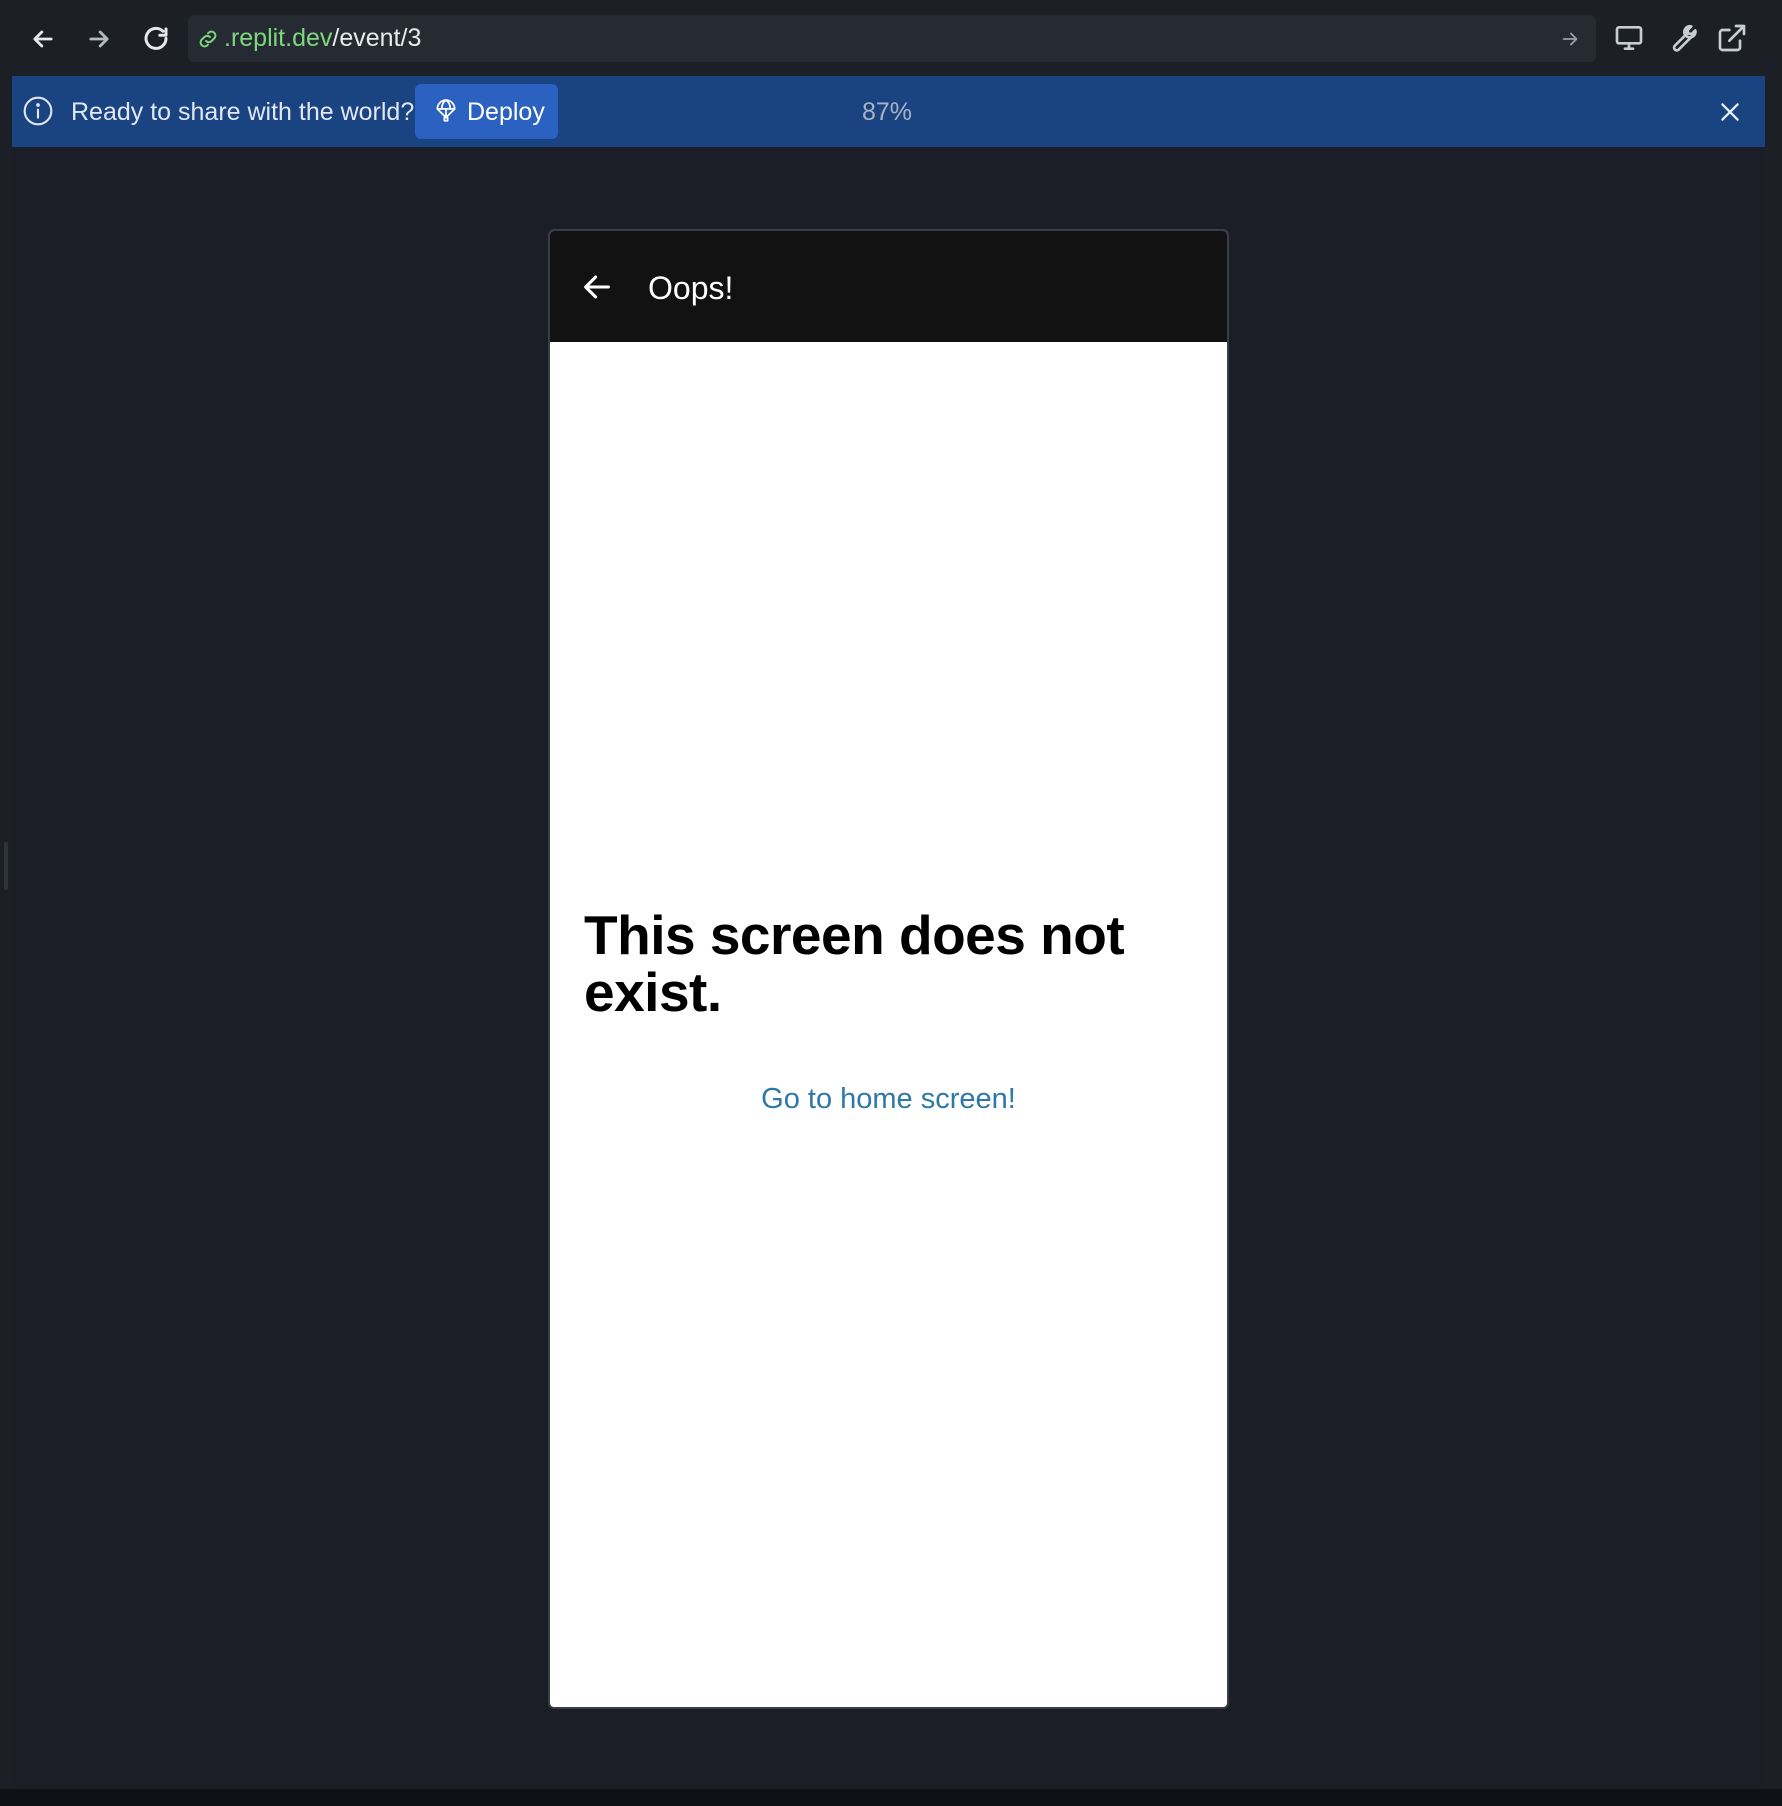  Describe the element at coordinates (6, 866) in the screenshot. I see `resize-handle` at that location.